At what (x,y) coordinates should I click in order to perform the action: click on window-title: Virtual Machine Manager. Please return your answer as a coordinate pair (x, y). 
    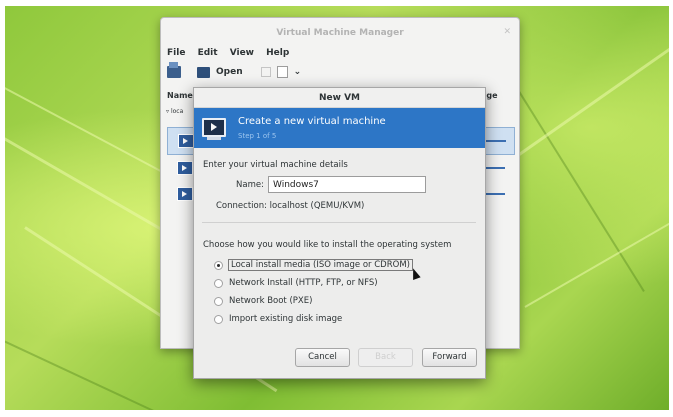
    Looking at the image, I should click on (340, 33).